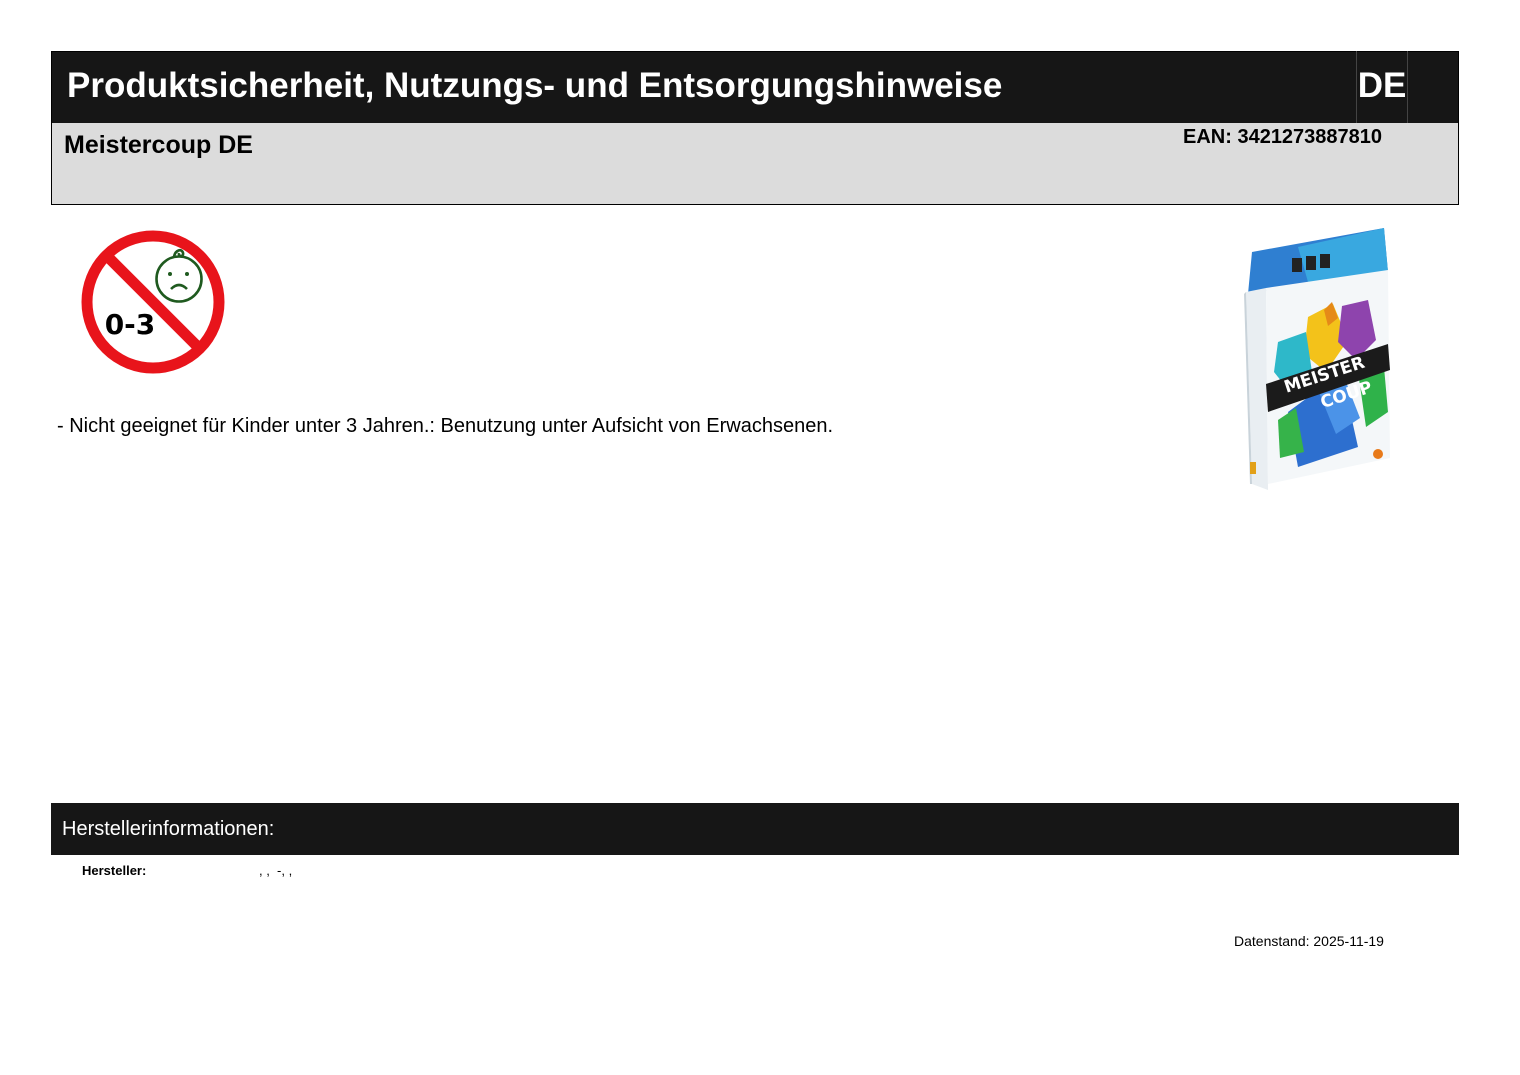 The height and width of the screenshot is (1075, 1520). Describe the element at coordinates (114, 870) in the screenshot. I see `manufacturer-label: Hersteller:` at that location.